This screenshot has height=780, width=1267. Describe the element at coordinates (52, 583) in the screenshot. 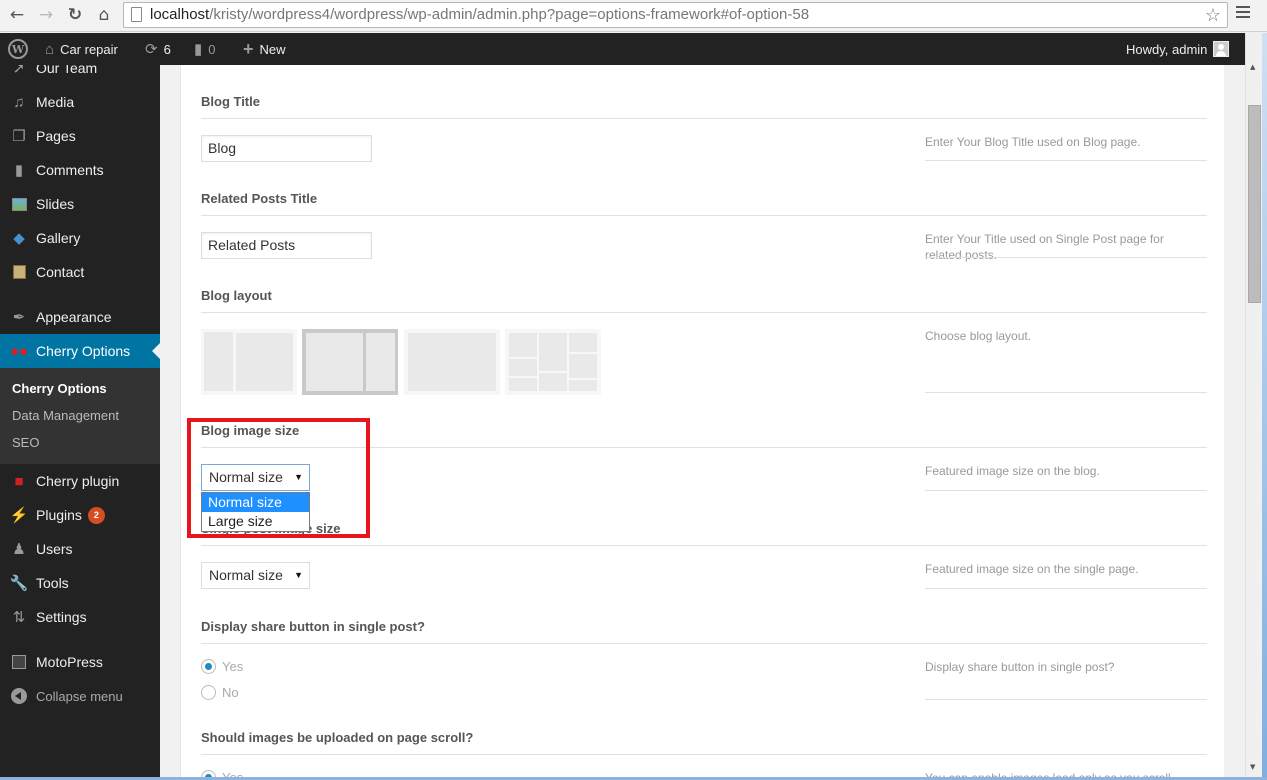

I see `sidebar-item-label: Tools` at that location.